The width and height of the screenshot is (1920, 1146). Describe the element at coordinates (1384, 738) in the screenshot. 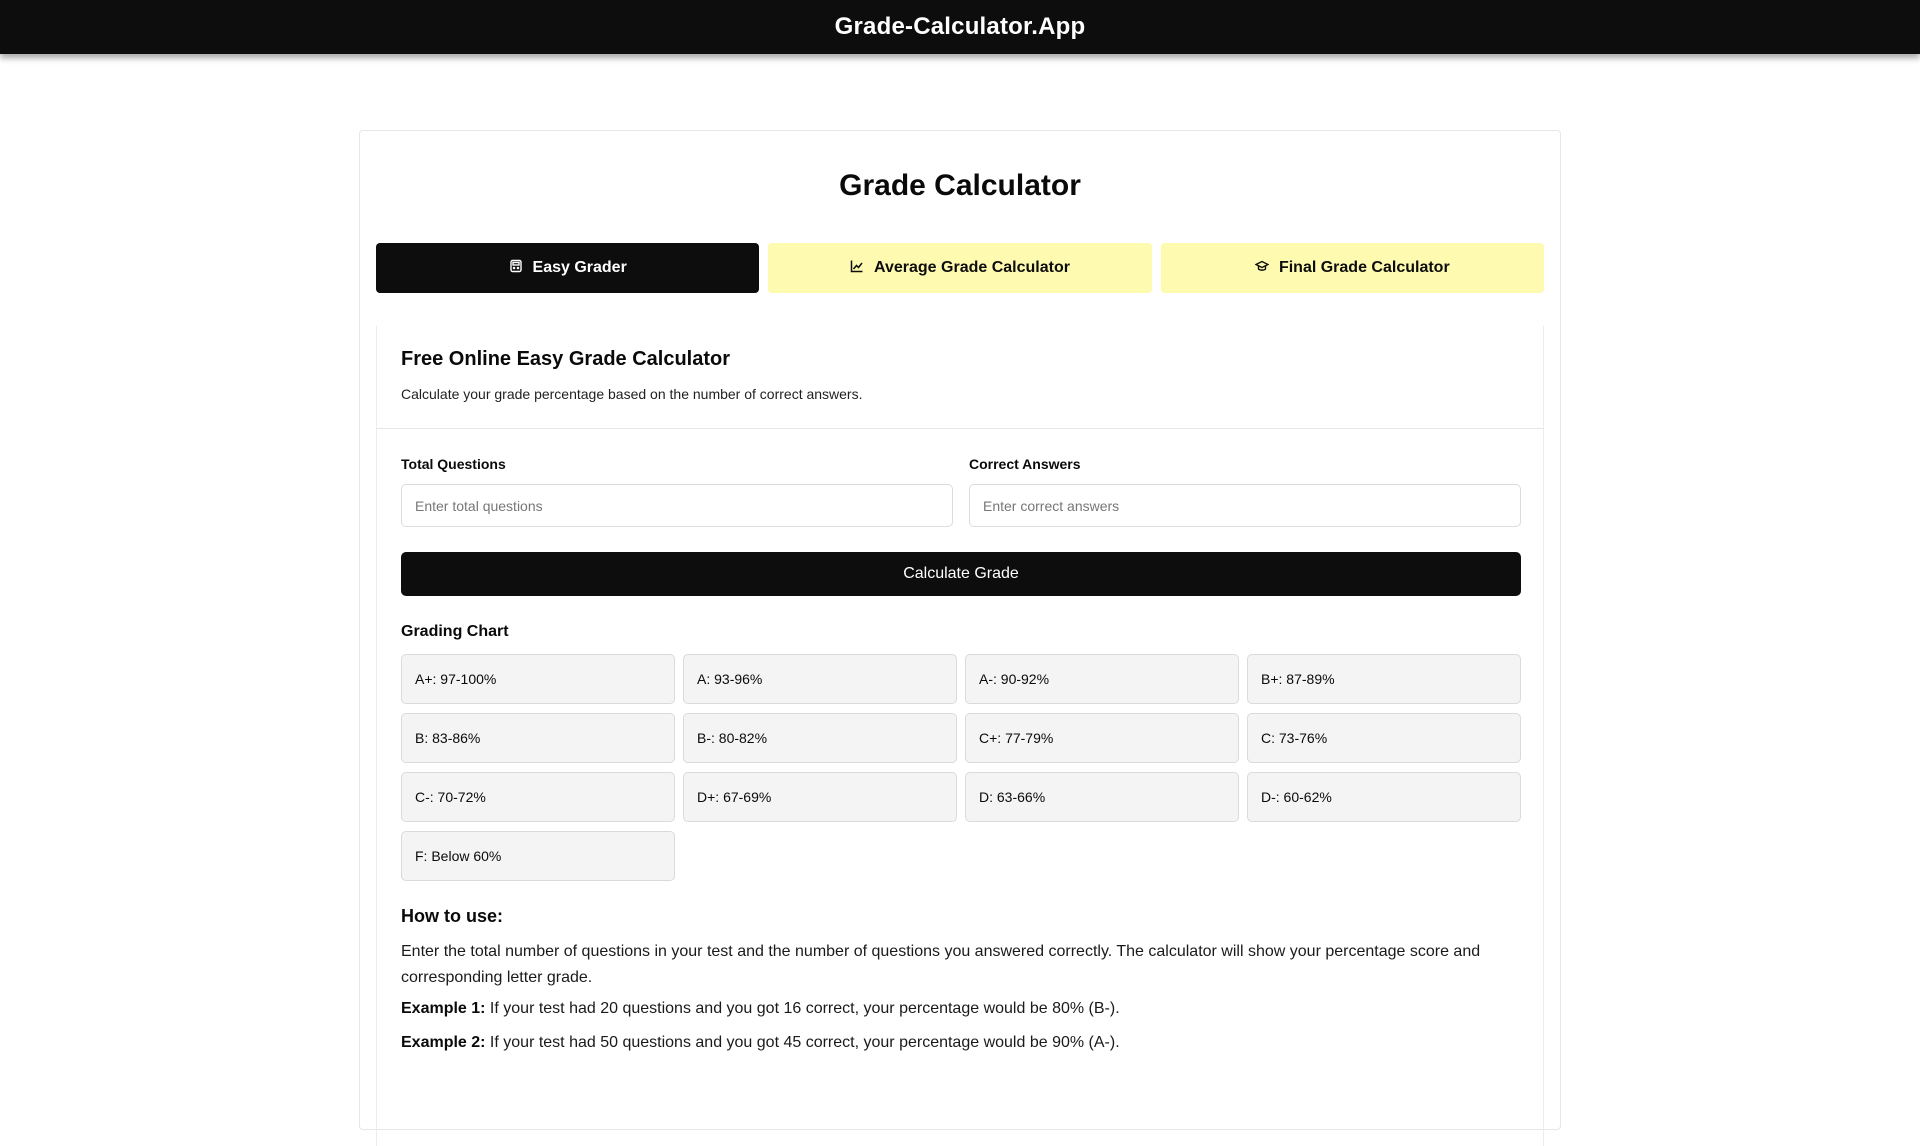

I see `grade-cell: C: 73-76%` at that location.